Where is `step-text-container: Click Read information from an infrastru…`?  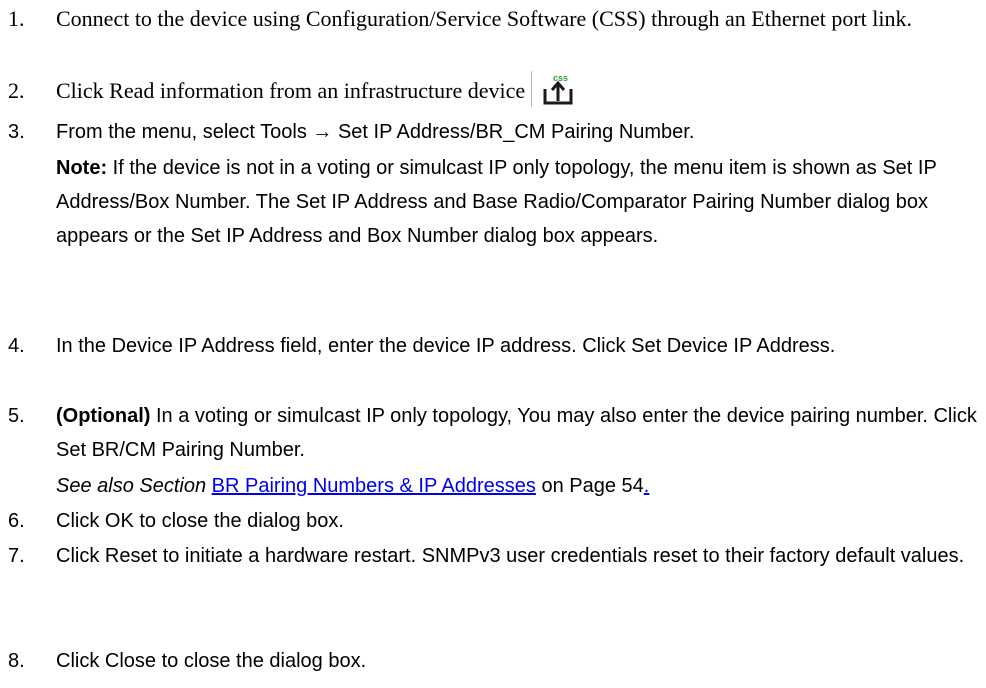 step-text-container: Click Read information from an infrastru… is located at coordinates (518, 90).